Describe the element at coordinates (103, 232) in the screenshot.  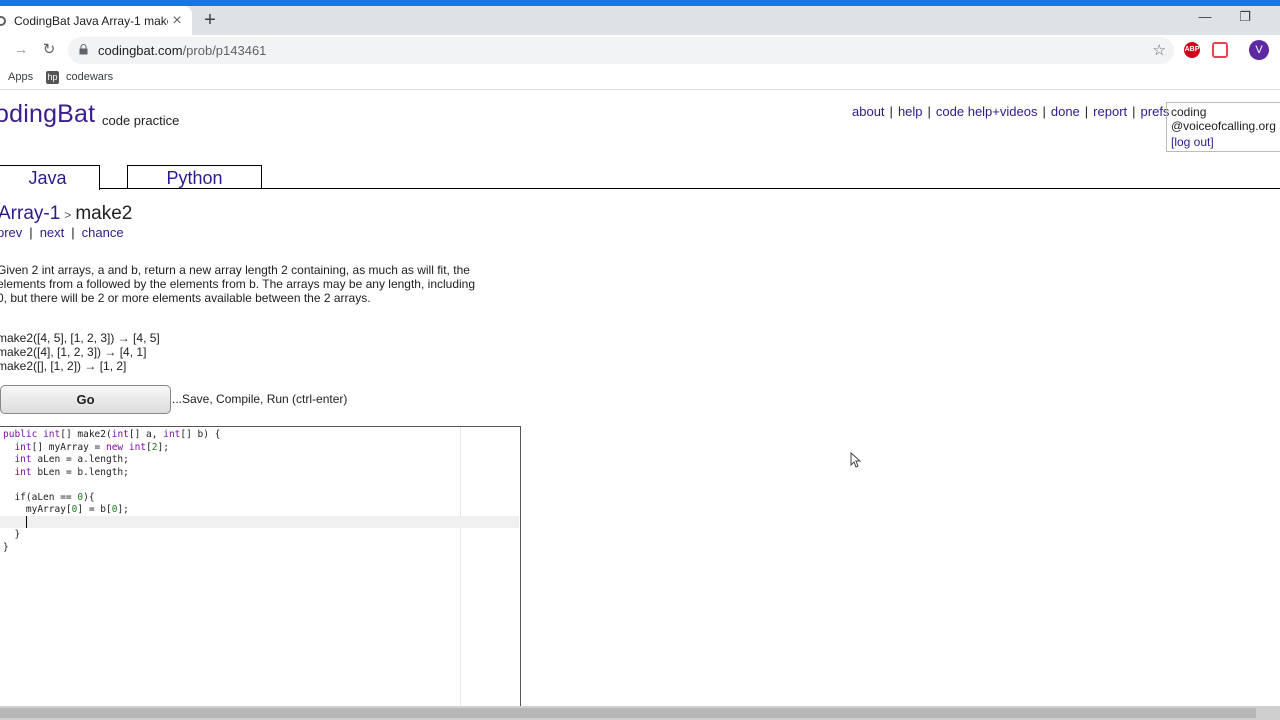
I see `chance-link: chance` at that location.